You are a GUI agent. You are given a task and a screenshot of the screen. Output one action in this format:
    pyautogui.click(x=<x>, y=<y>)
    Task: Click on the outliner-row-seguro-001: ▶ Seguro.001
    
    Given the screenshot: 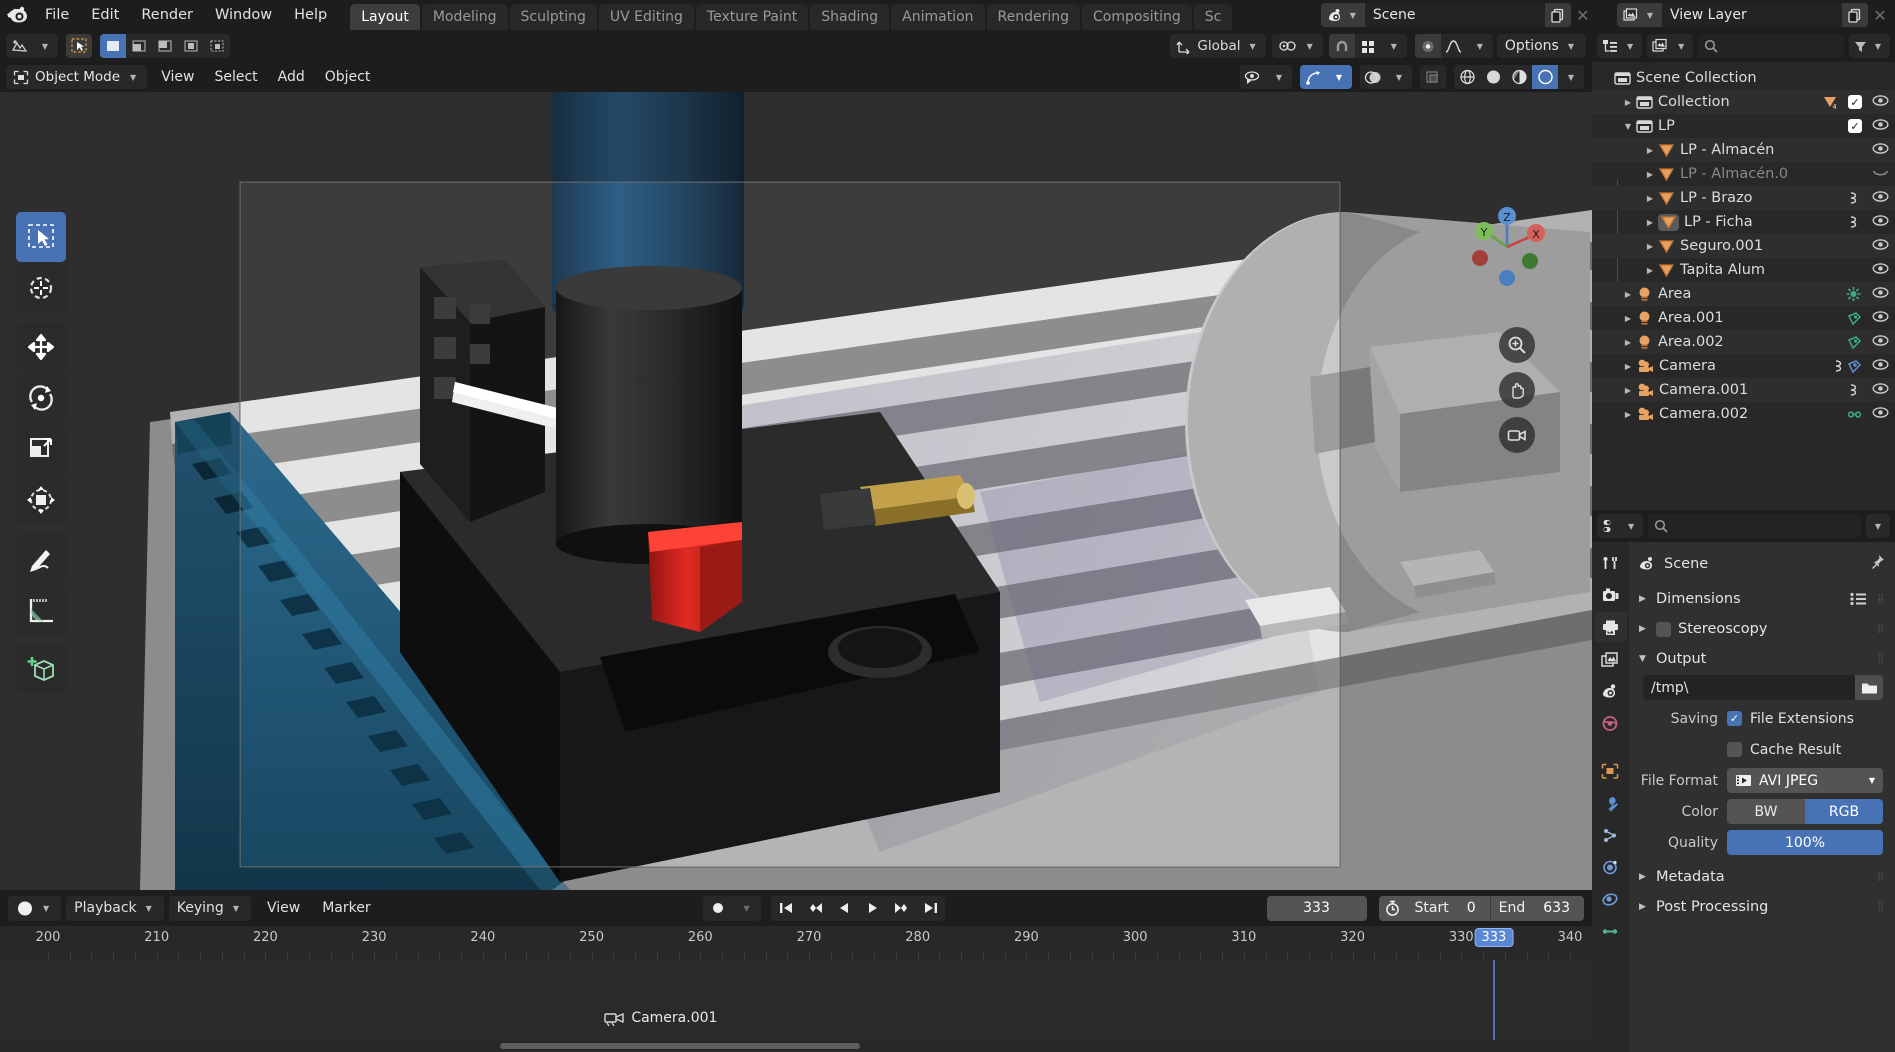 What is the action you would take?
    pyautogui.click(x=1743, y=246)
    